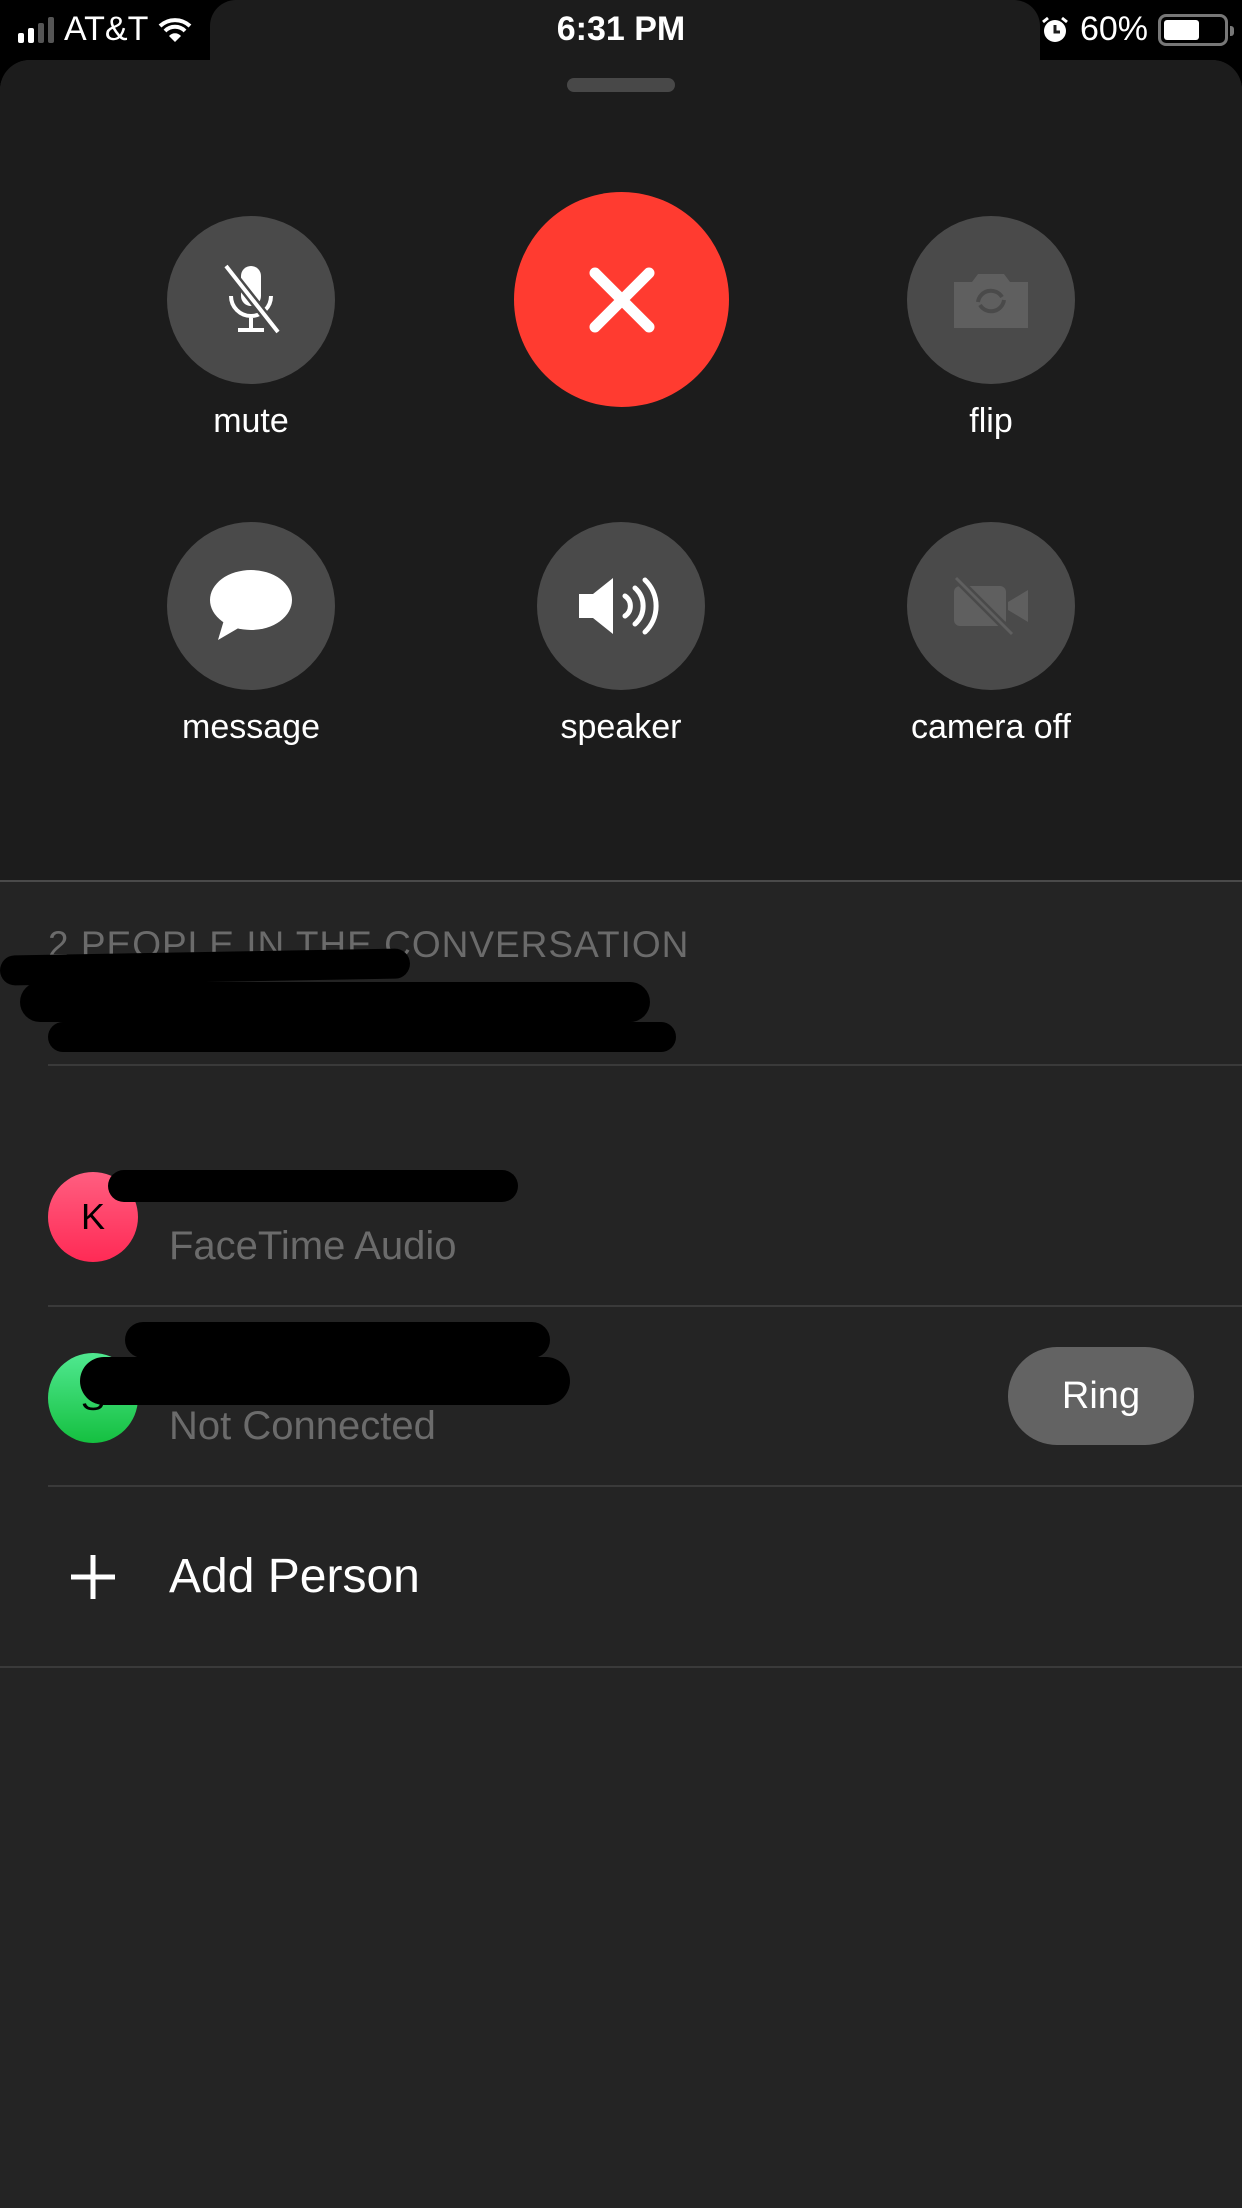 Image resolution: width=1242 pixels, height=2208 pixels. What do you see at coordinates (1113, 29) in the screenshot?
I see `battery-percent: 60%` at bounding box center [1113, 29].